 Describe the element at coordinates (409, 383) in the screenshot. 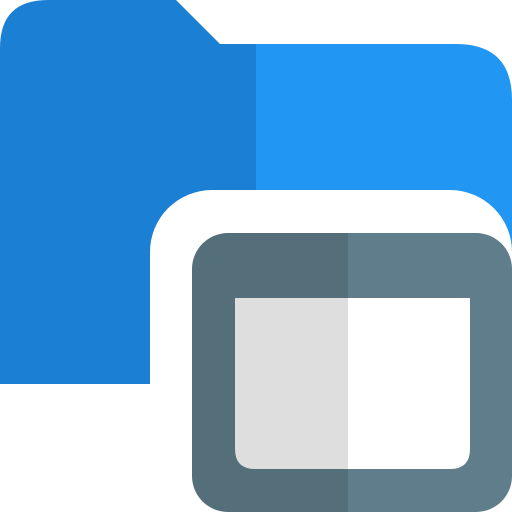

I see `window-pane-right` at that location.